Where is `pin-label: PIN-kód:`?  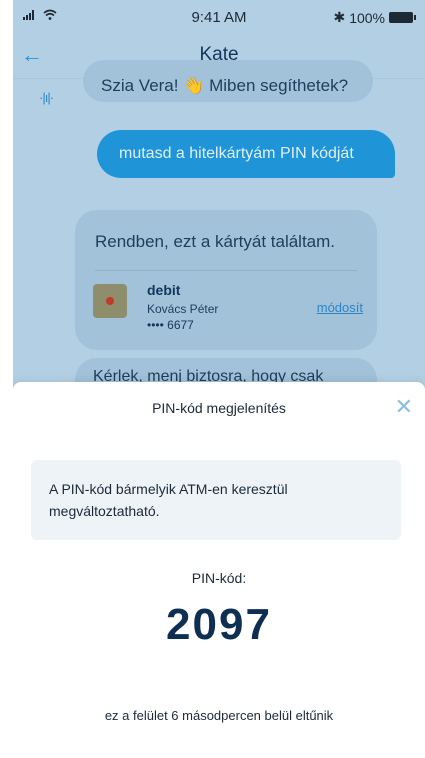 pin-label: PIN-kód: is located at coordinates (219, 578).